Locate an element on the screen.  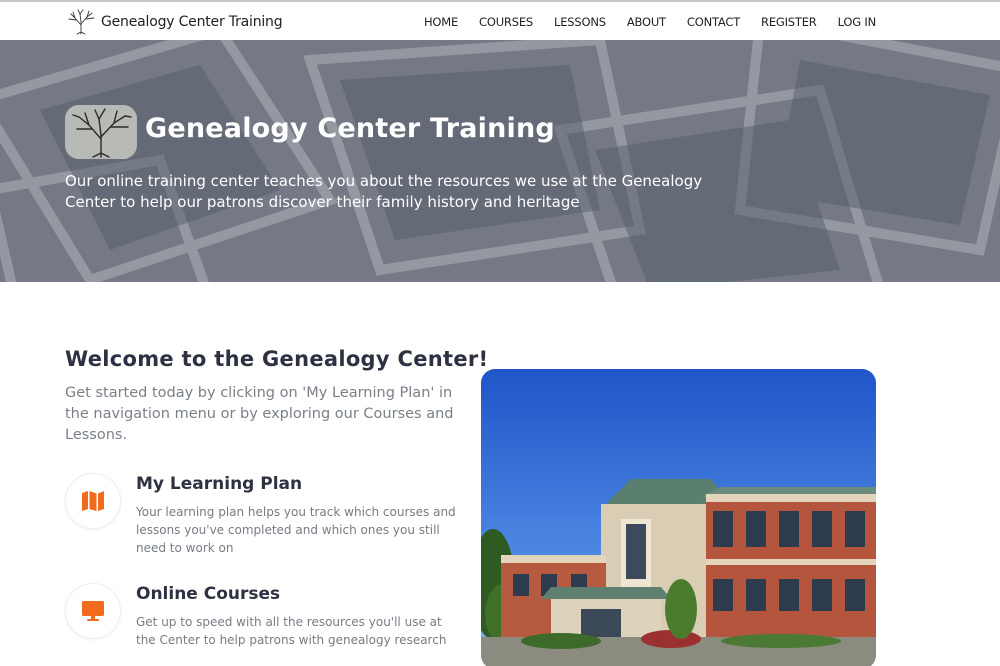
monitor-icon is located at coordinates (93, 611).